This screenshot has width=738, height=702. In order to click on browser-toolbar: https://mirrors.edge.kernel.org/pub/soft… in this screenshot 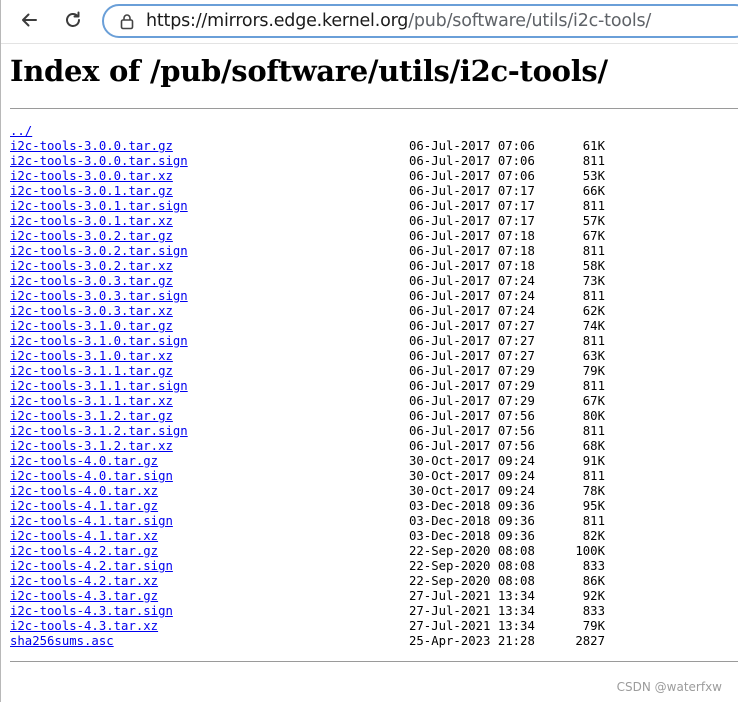, I will do `click(369, 22)`.